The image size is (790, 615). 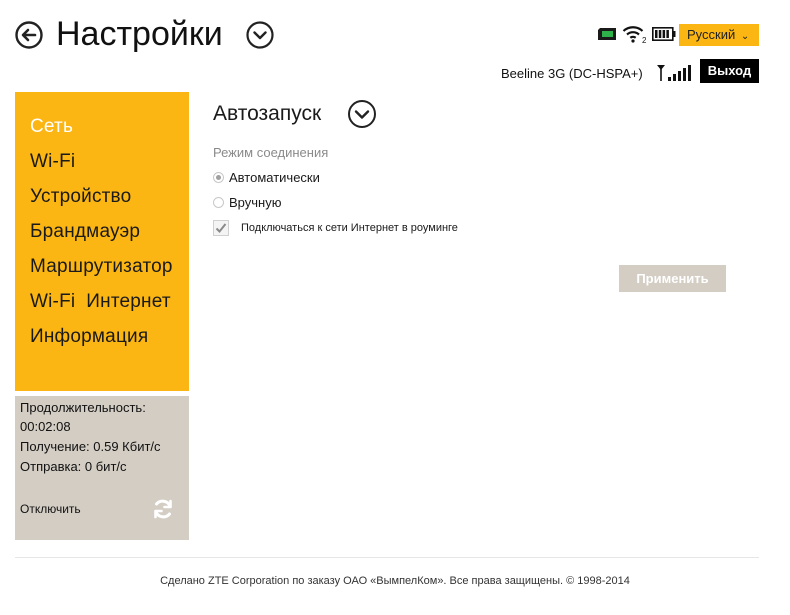 What do you see at coordinates (676, 73) in the screenshot?
I see `signal-strength-icon` at bounding box center [676, 73].